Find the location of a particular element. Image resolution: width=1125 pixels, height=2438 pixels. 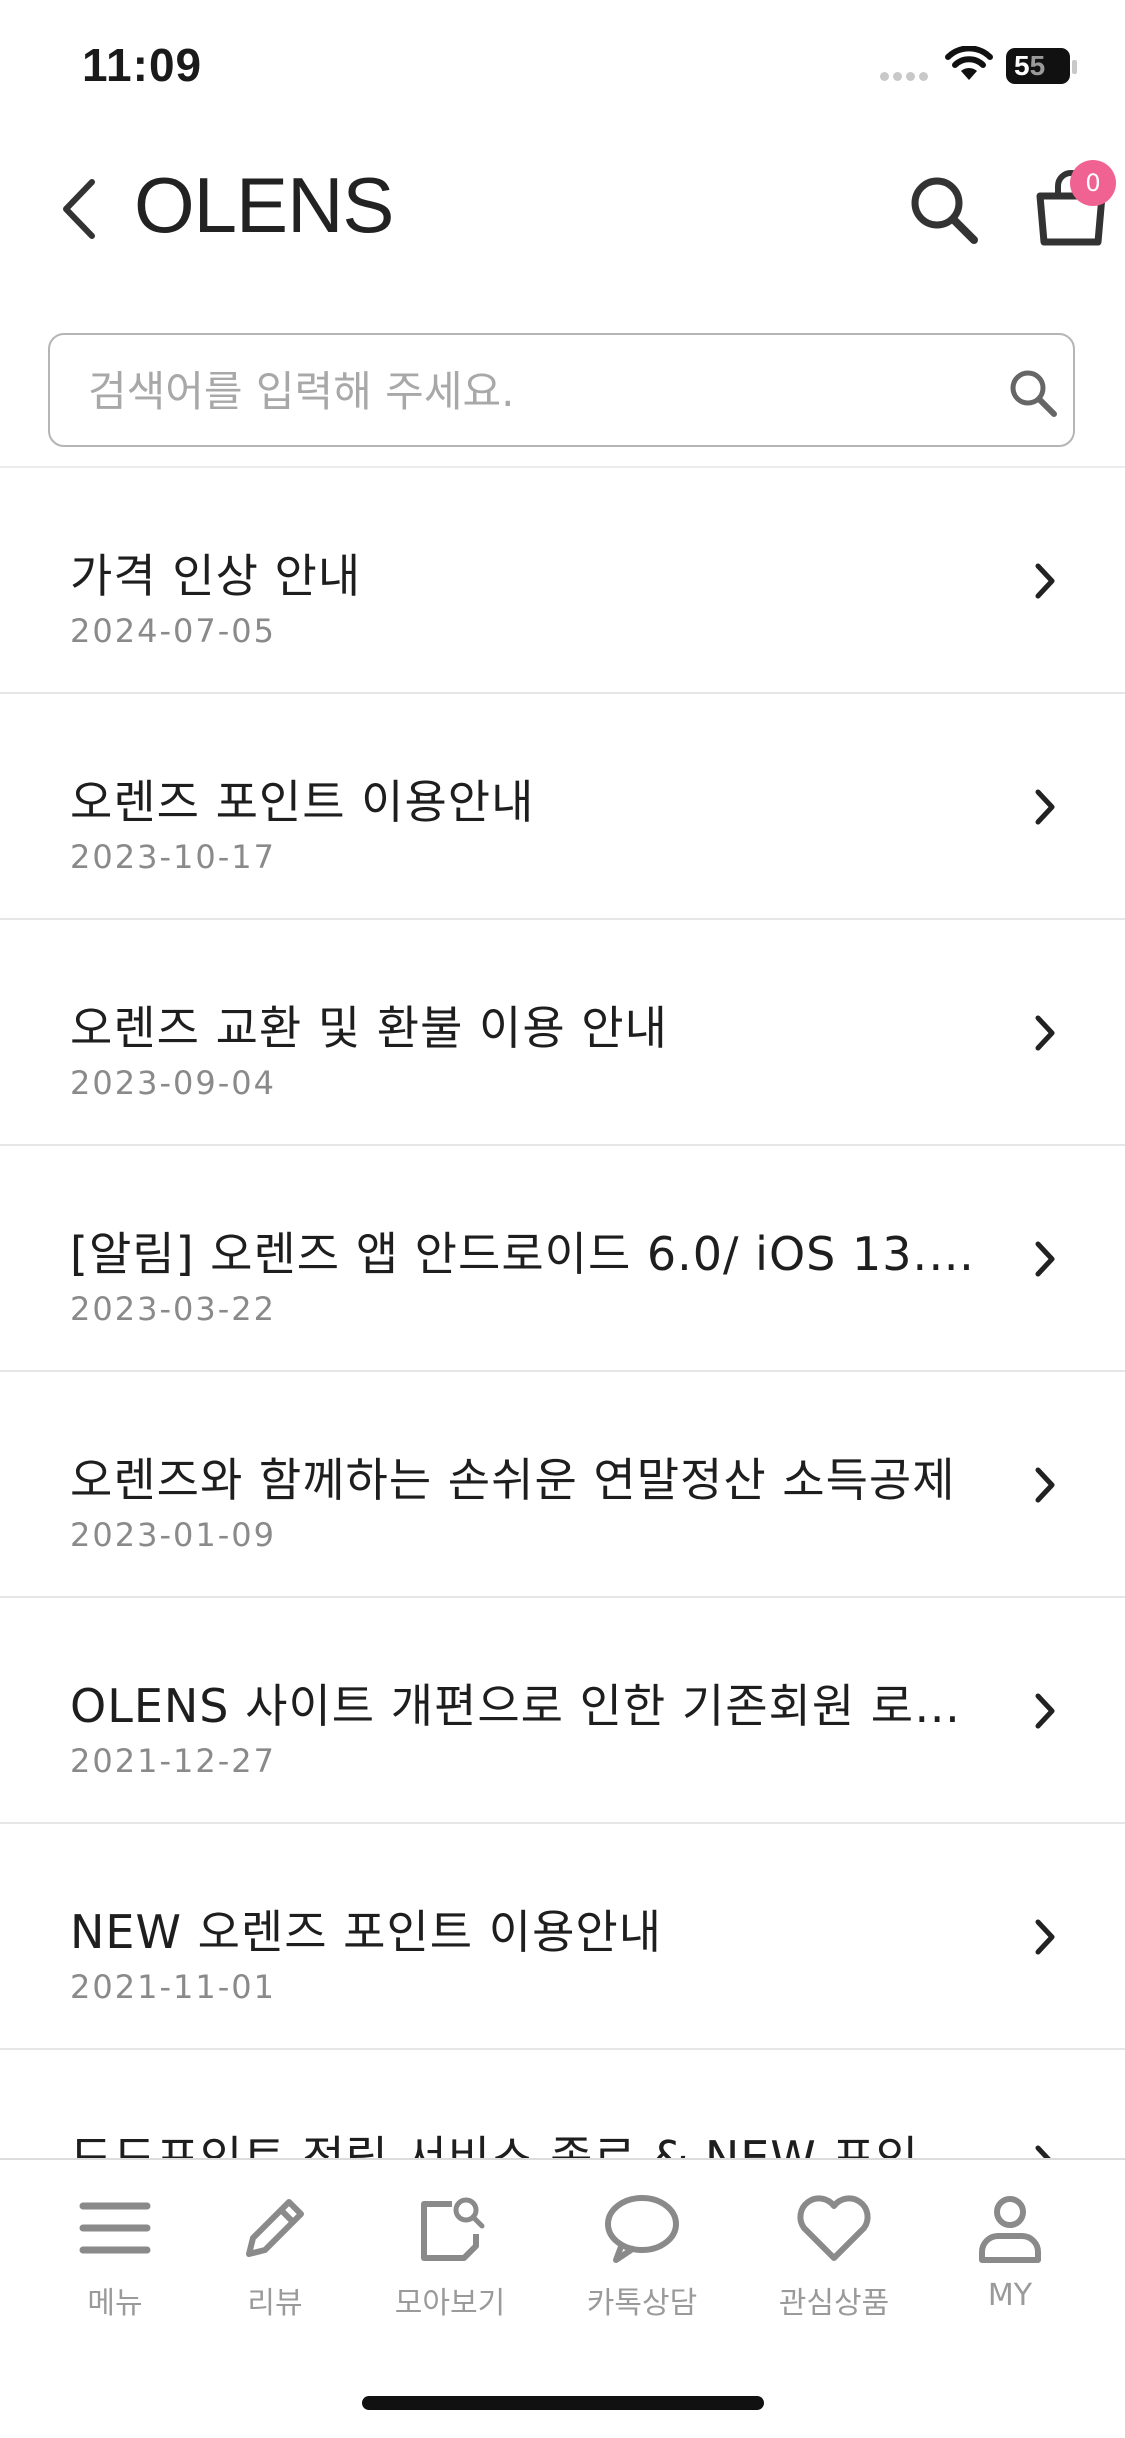

status-time: 11:09 is located at coordinates (142, 65).